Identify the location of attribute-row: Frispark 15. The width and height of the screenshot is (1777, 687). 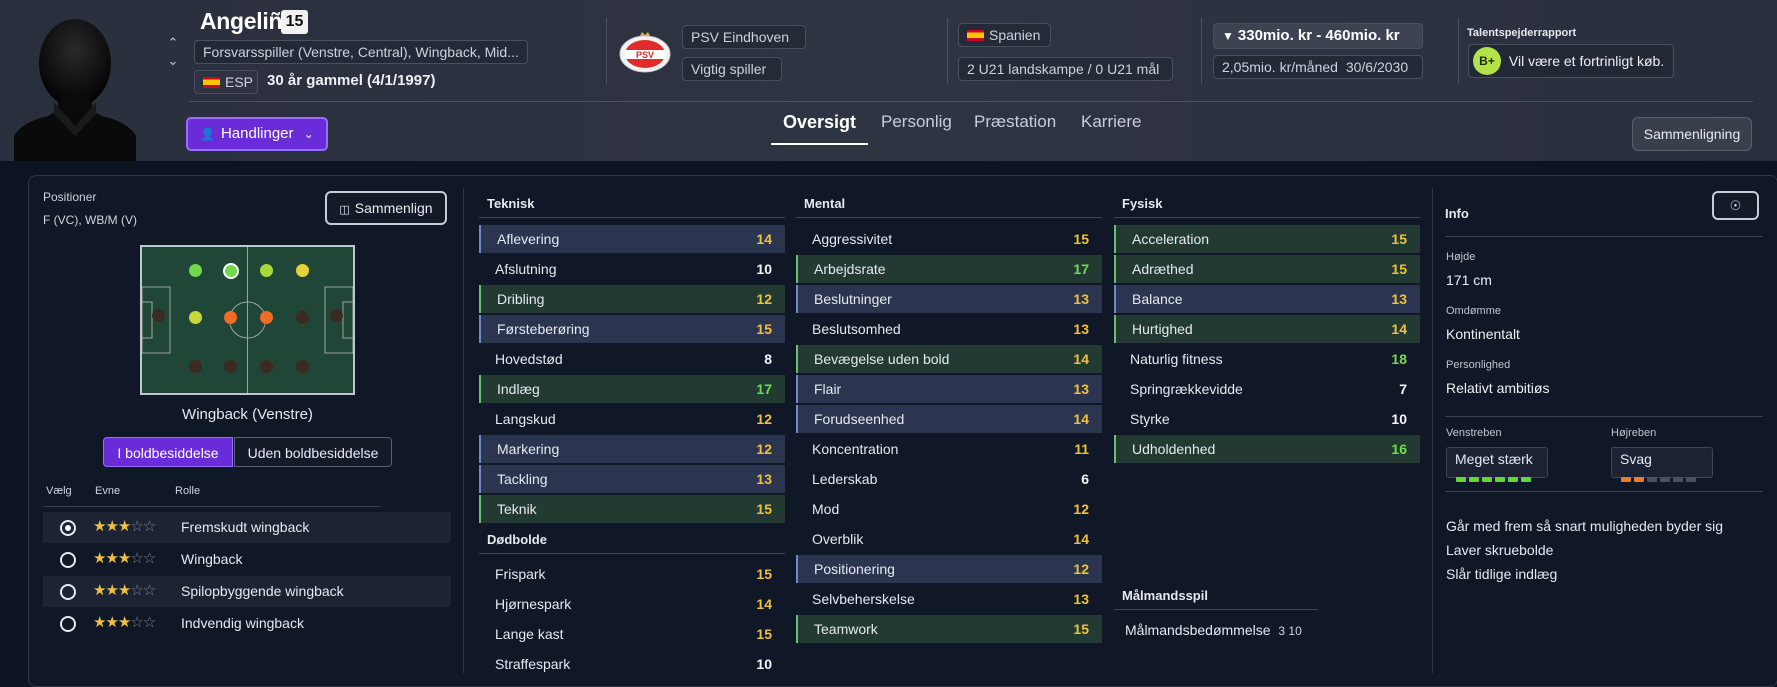
(632, 574).